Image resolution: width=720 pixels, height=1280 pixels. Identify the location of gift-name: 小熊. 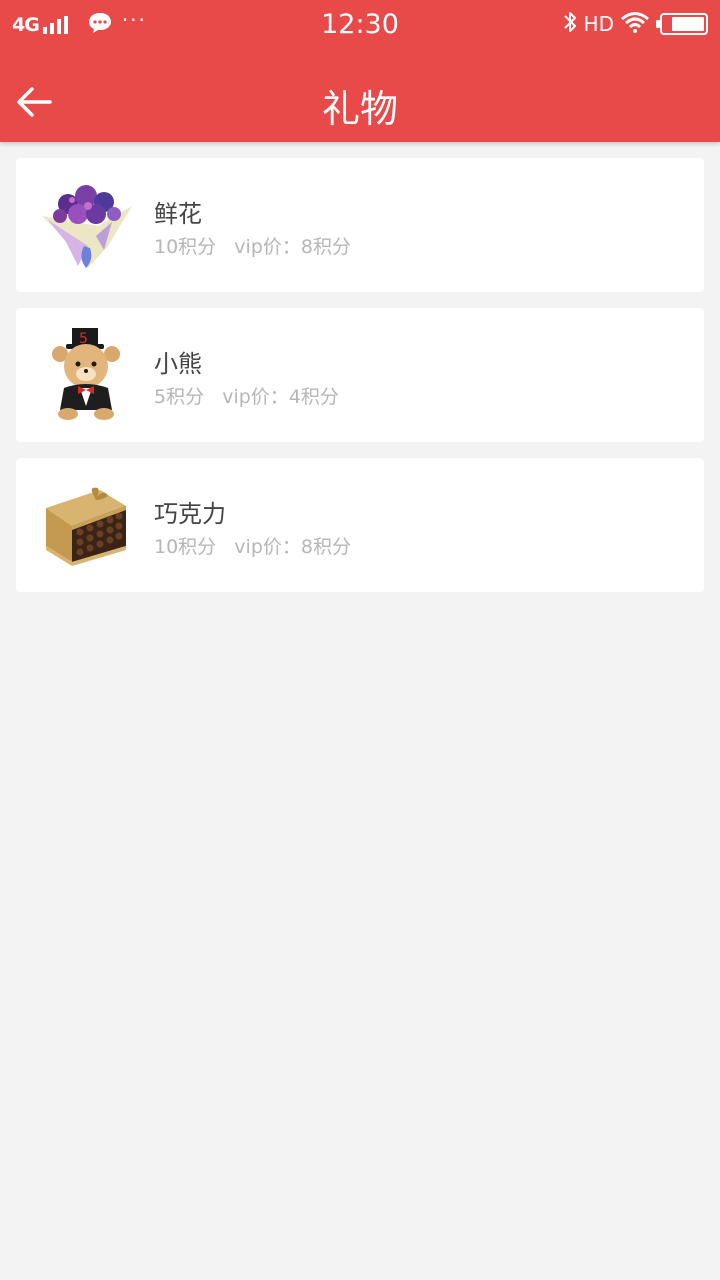
(178, 364).